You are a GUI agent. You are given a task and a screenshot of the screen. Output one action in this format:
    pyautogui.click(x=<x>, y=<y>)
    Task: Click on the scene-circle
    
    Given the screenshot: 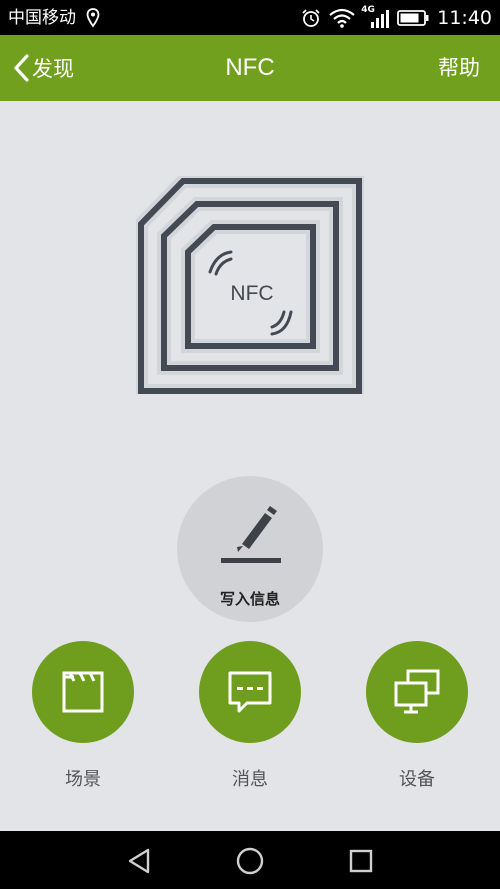 What is the action you would take?
    pyautogui.click(x=83, y=692)
    